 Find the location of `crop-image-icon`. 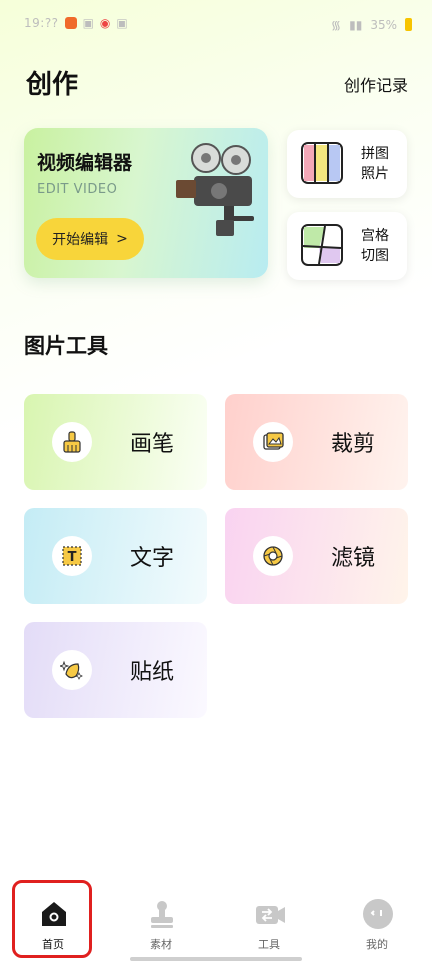

crop-image-icon is located at coordinates (273, 442).